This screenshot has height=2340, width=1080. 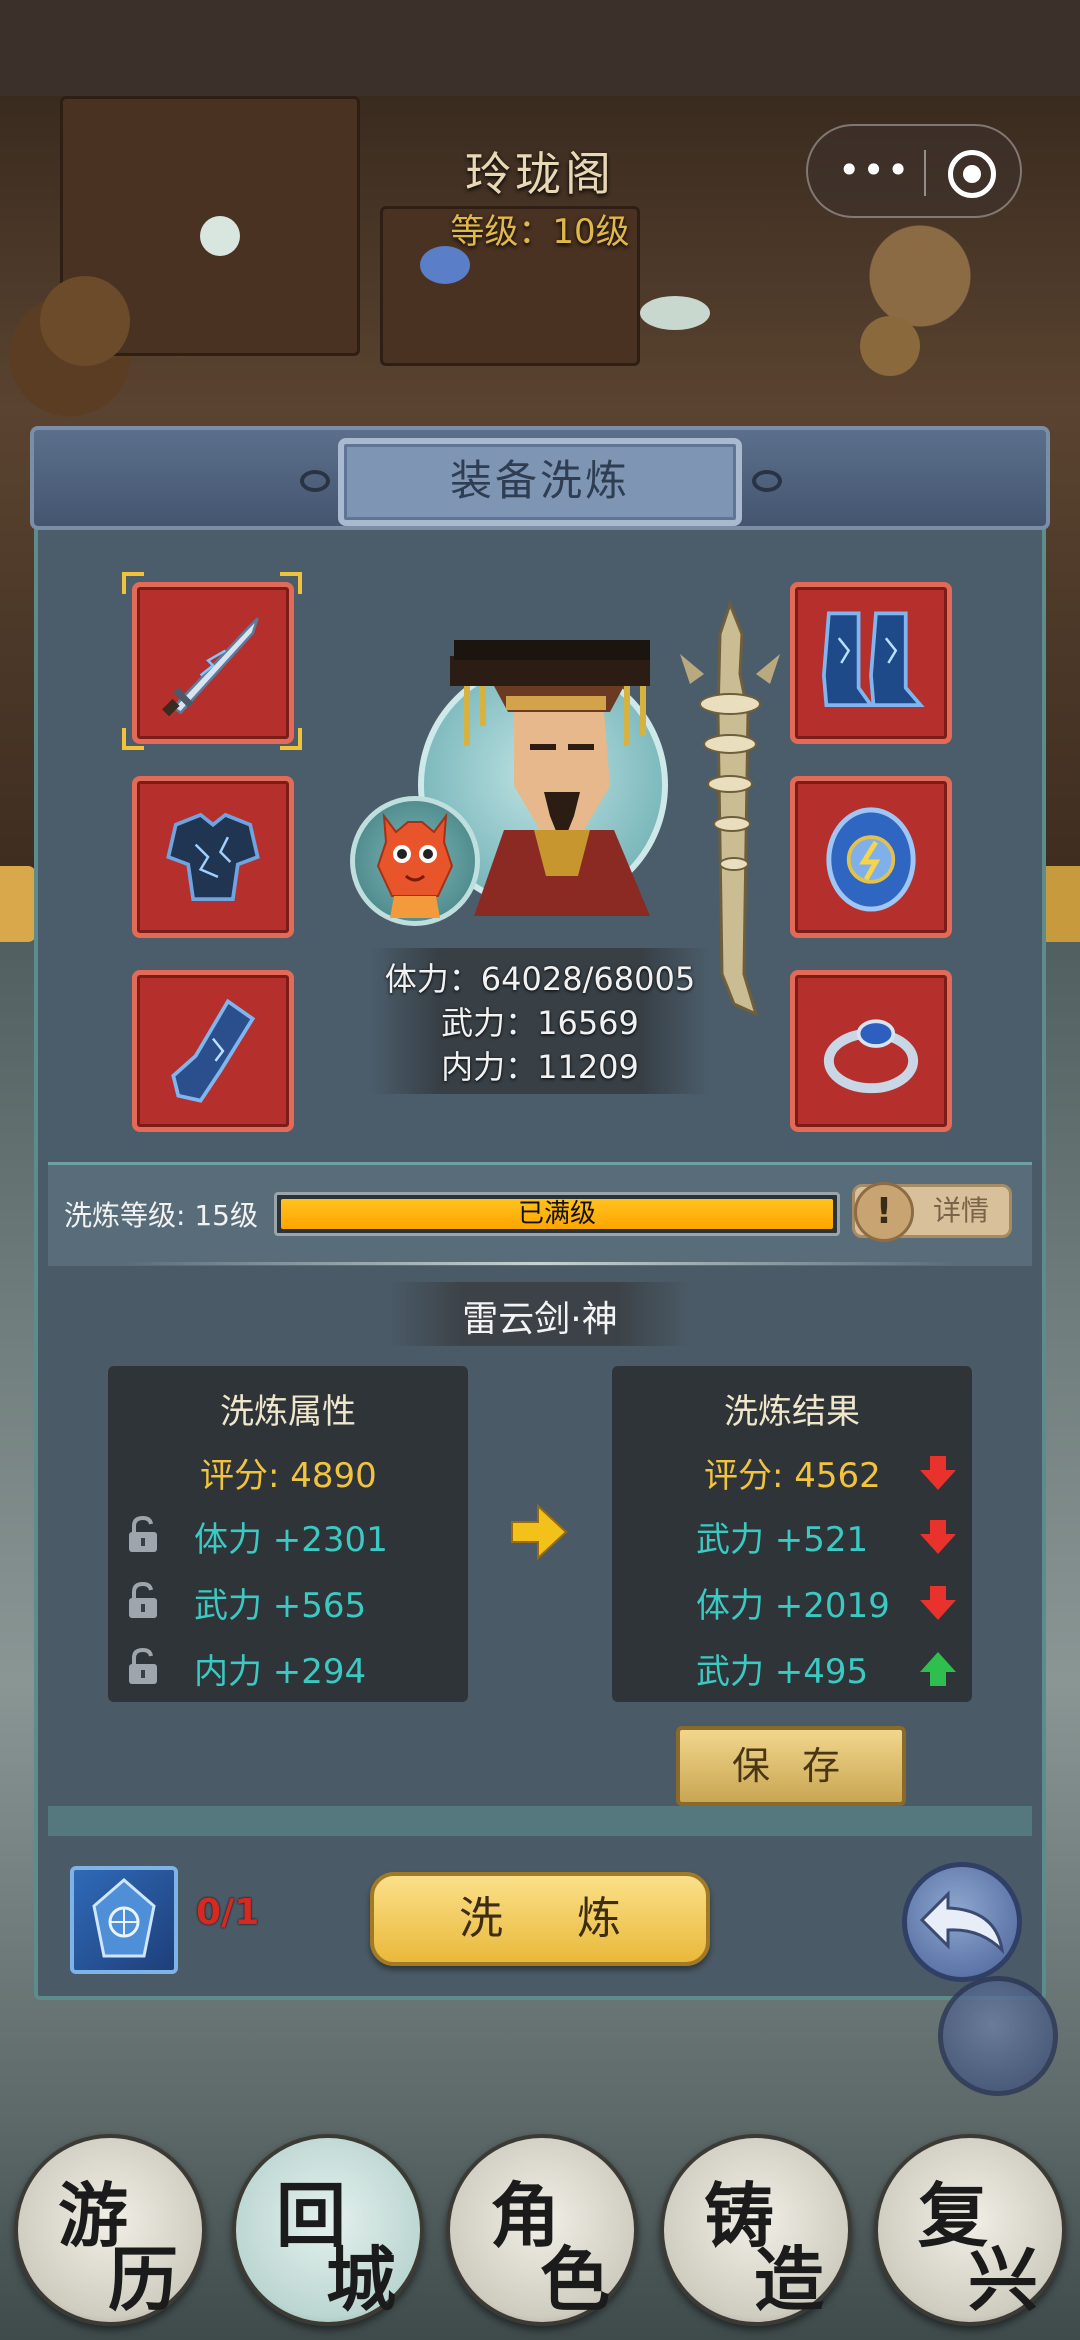 I want to click on ring-icon, so click(x=871, y=1056).